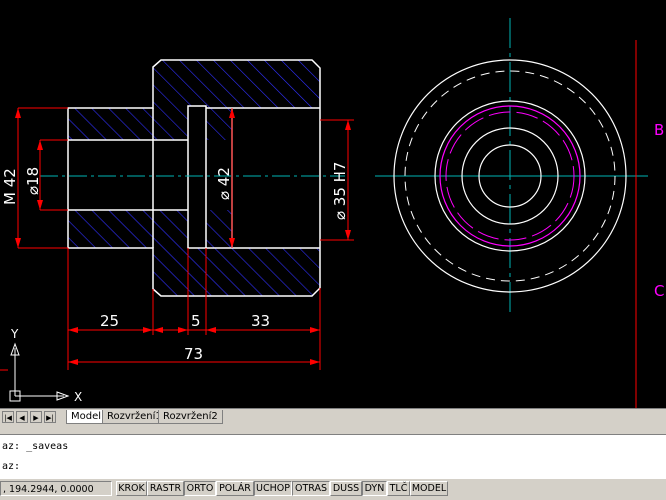 Image resolution: width=666 pixels, height=500 pixels. Describe the element at coordinates (190, 417) in the screenshot. I see `tab-rozvrzeni2: Rozvržení2` at that location.